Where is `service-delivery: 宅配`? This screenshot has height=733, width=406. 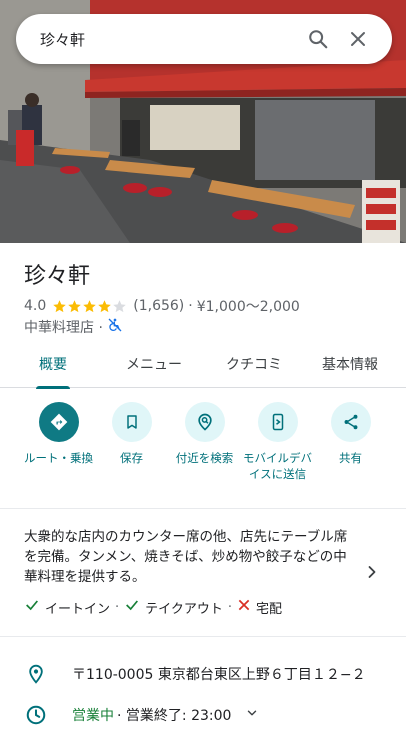 service-delivery: 宅配 is located at coordinates (269, 609).